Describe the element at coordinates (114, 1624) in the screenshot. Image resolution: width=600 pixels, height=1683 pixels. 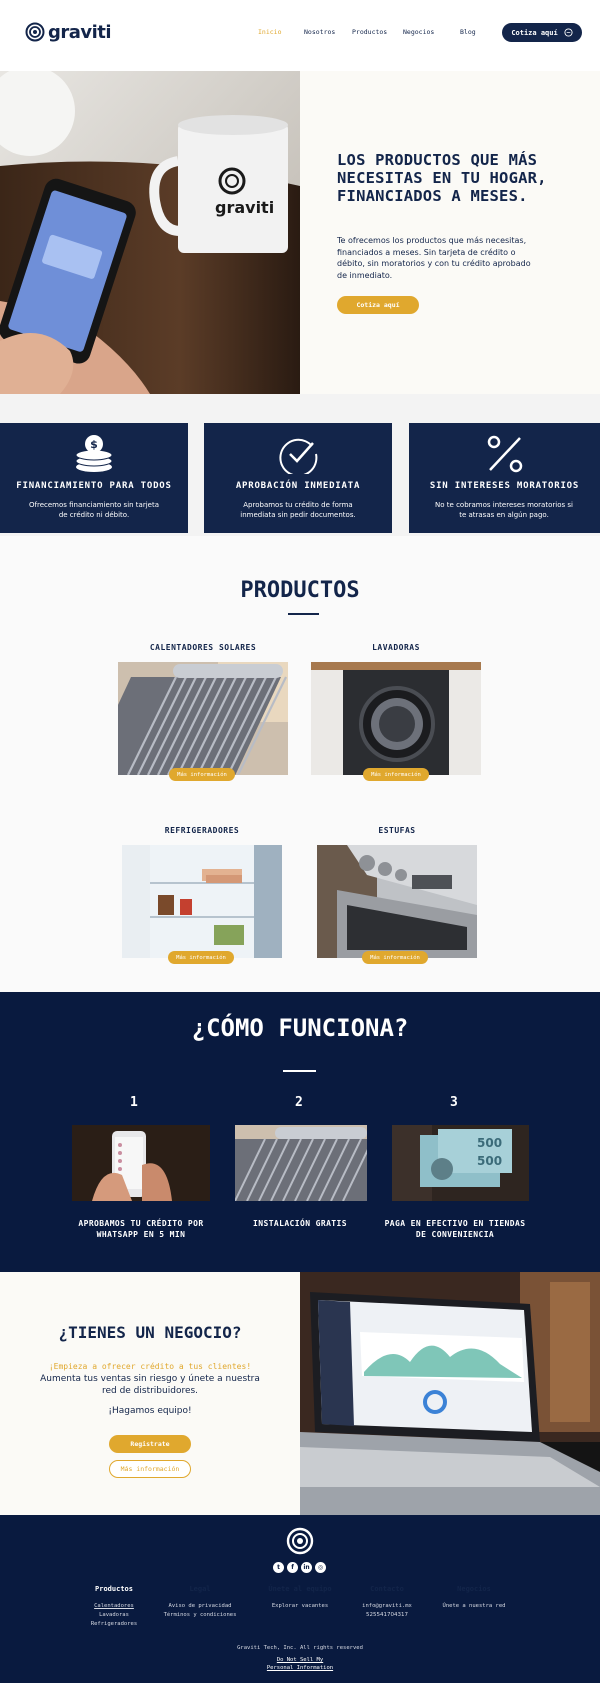
I see `footer-link: Refrigeradores` at that location.